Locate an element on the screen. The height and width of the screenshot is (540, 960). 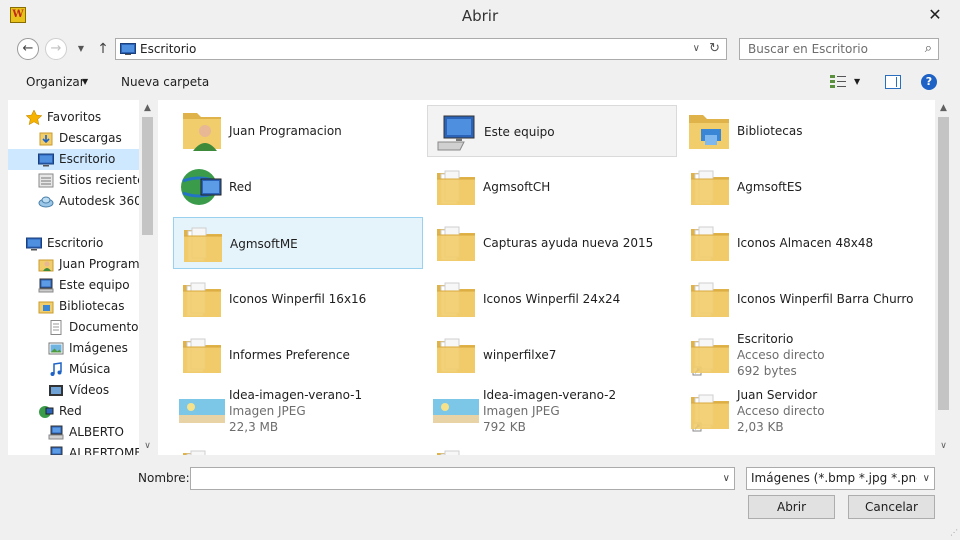
organize-menu-button: Organizar is located at coordinates (55, 82).